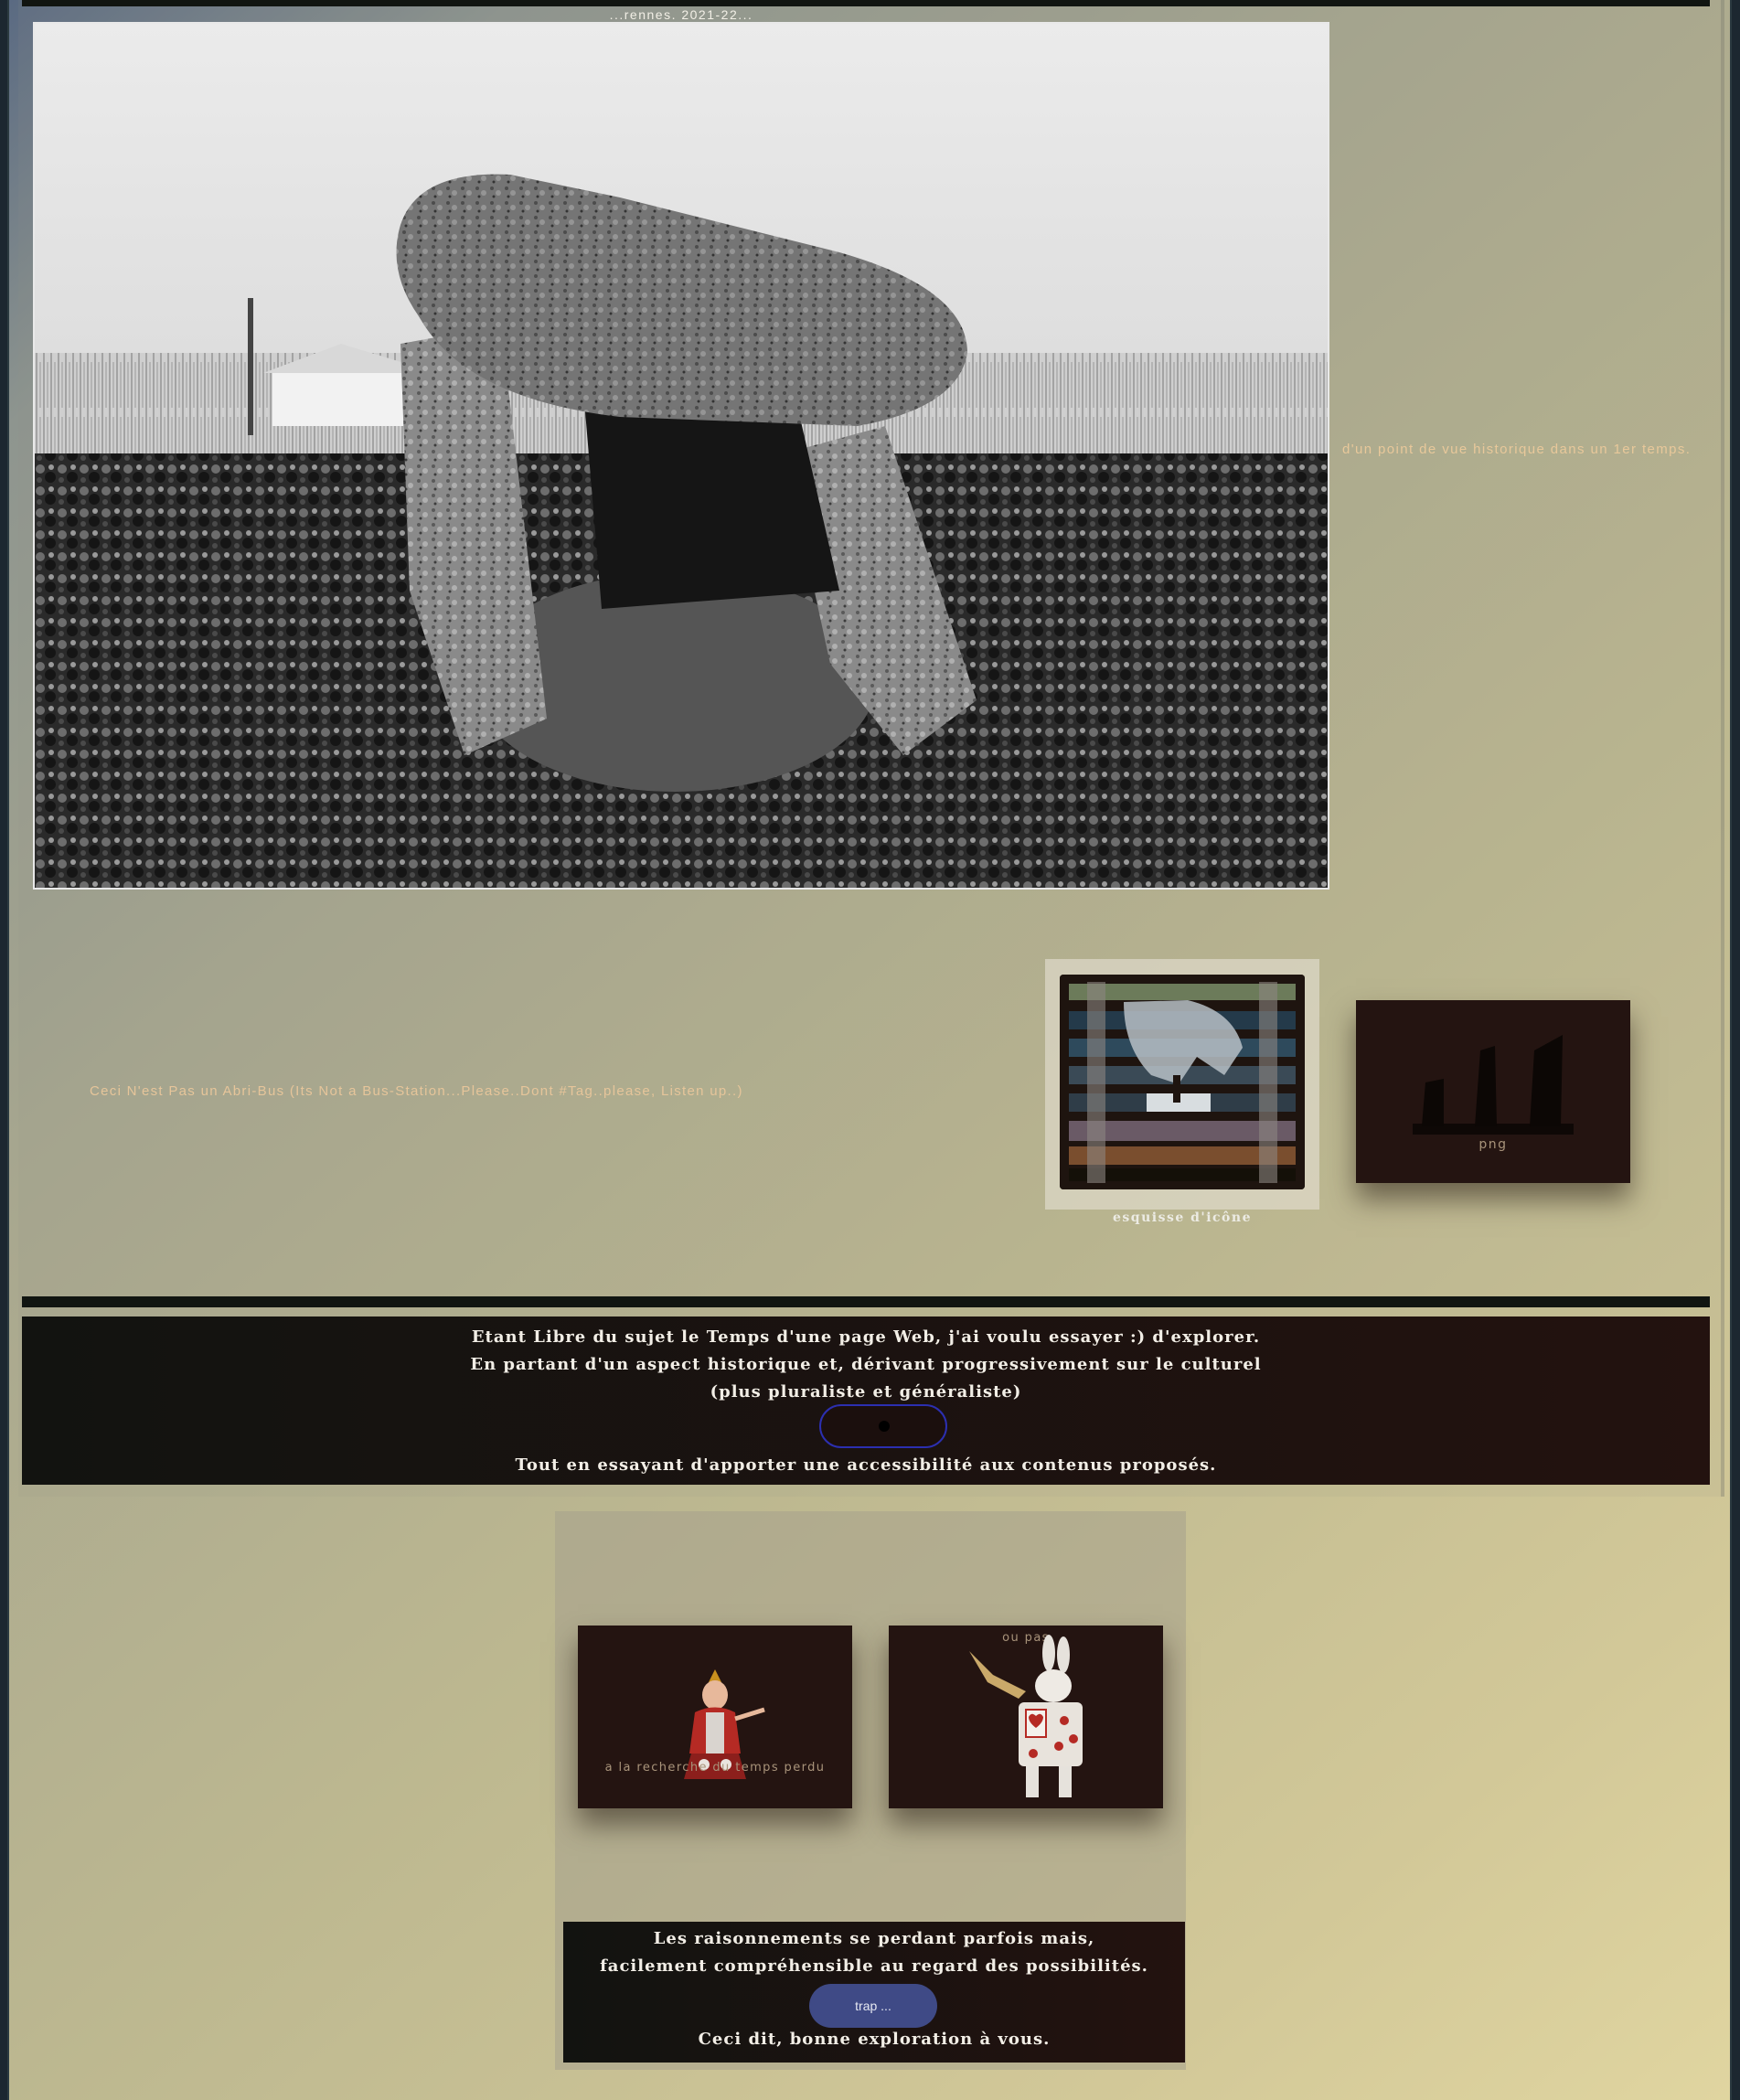  I want to click on intro-toggle-button, so click(883, 1426).